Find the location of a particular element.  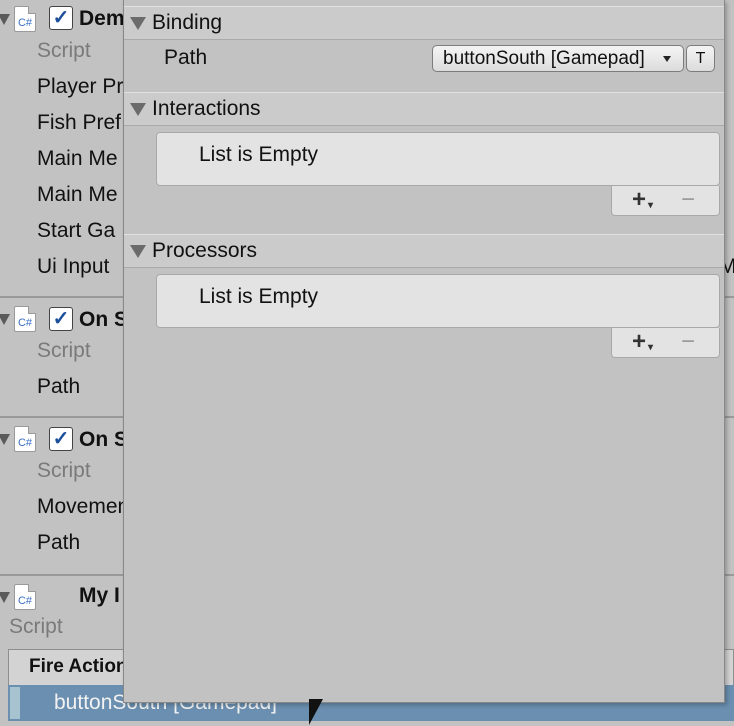

binding-section-header: Binding is located at coordinates (424, 23).